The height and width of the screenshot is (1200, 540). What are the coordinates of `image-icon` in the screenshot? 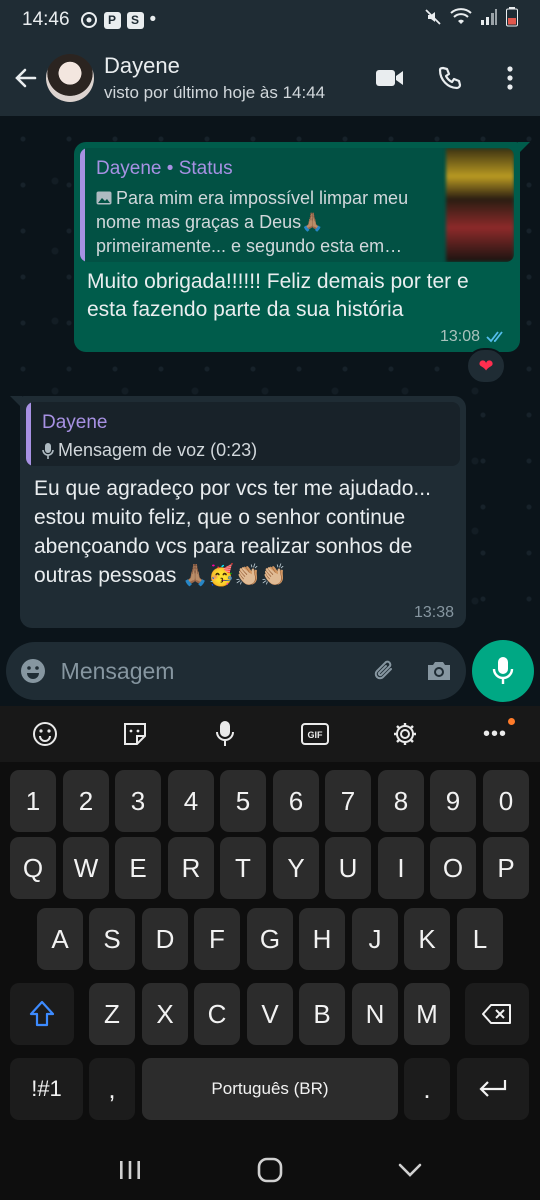 It's located at (104, 198).